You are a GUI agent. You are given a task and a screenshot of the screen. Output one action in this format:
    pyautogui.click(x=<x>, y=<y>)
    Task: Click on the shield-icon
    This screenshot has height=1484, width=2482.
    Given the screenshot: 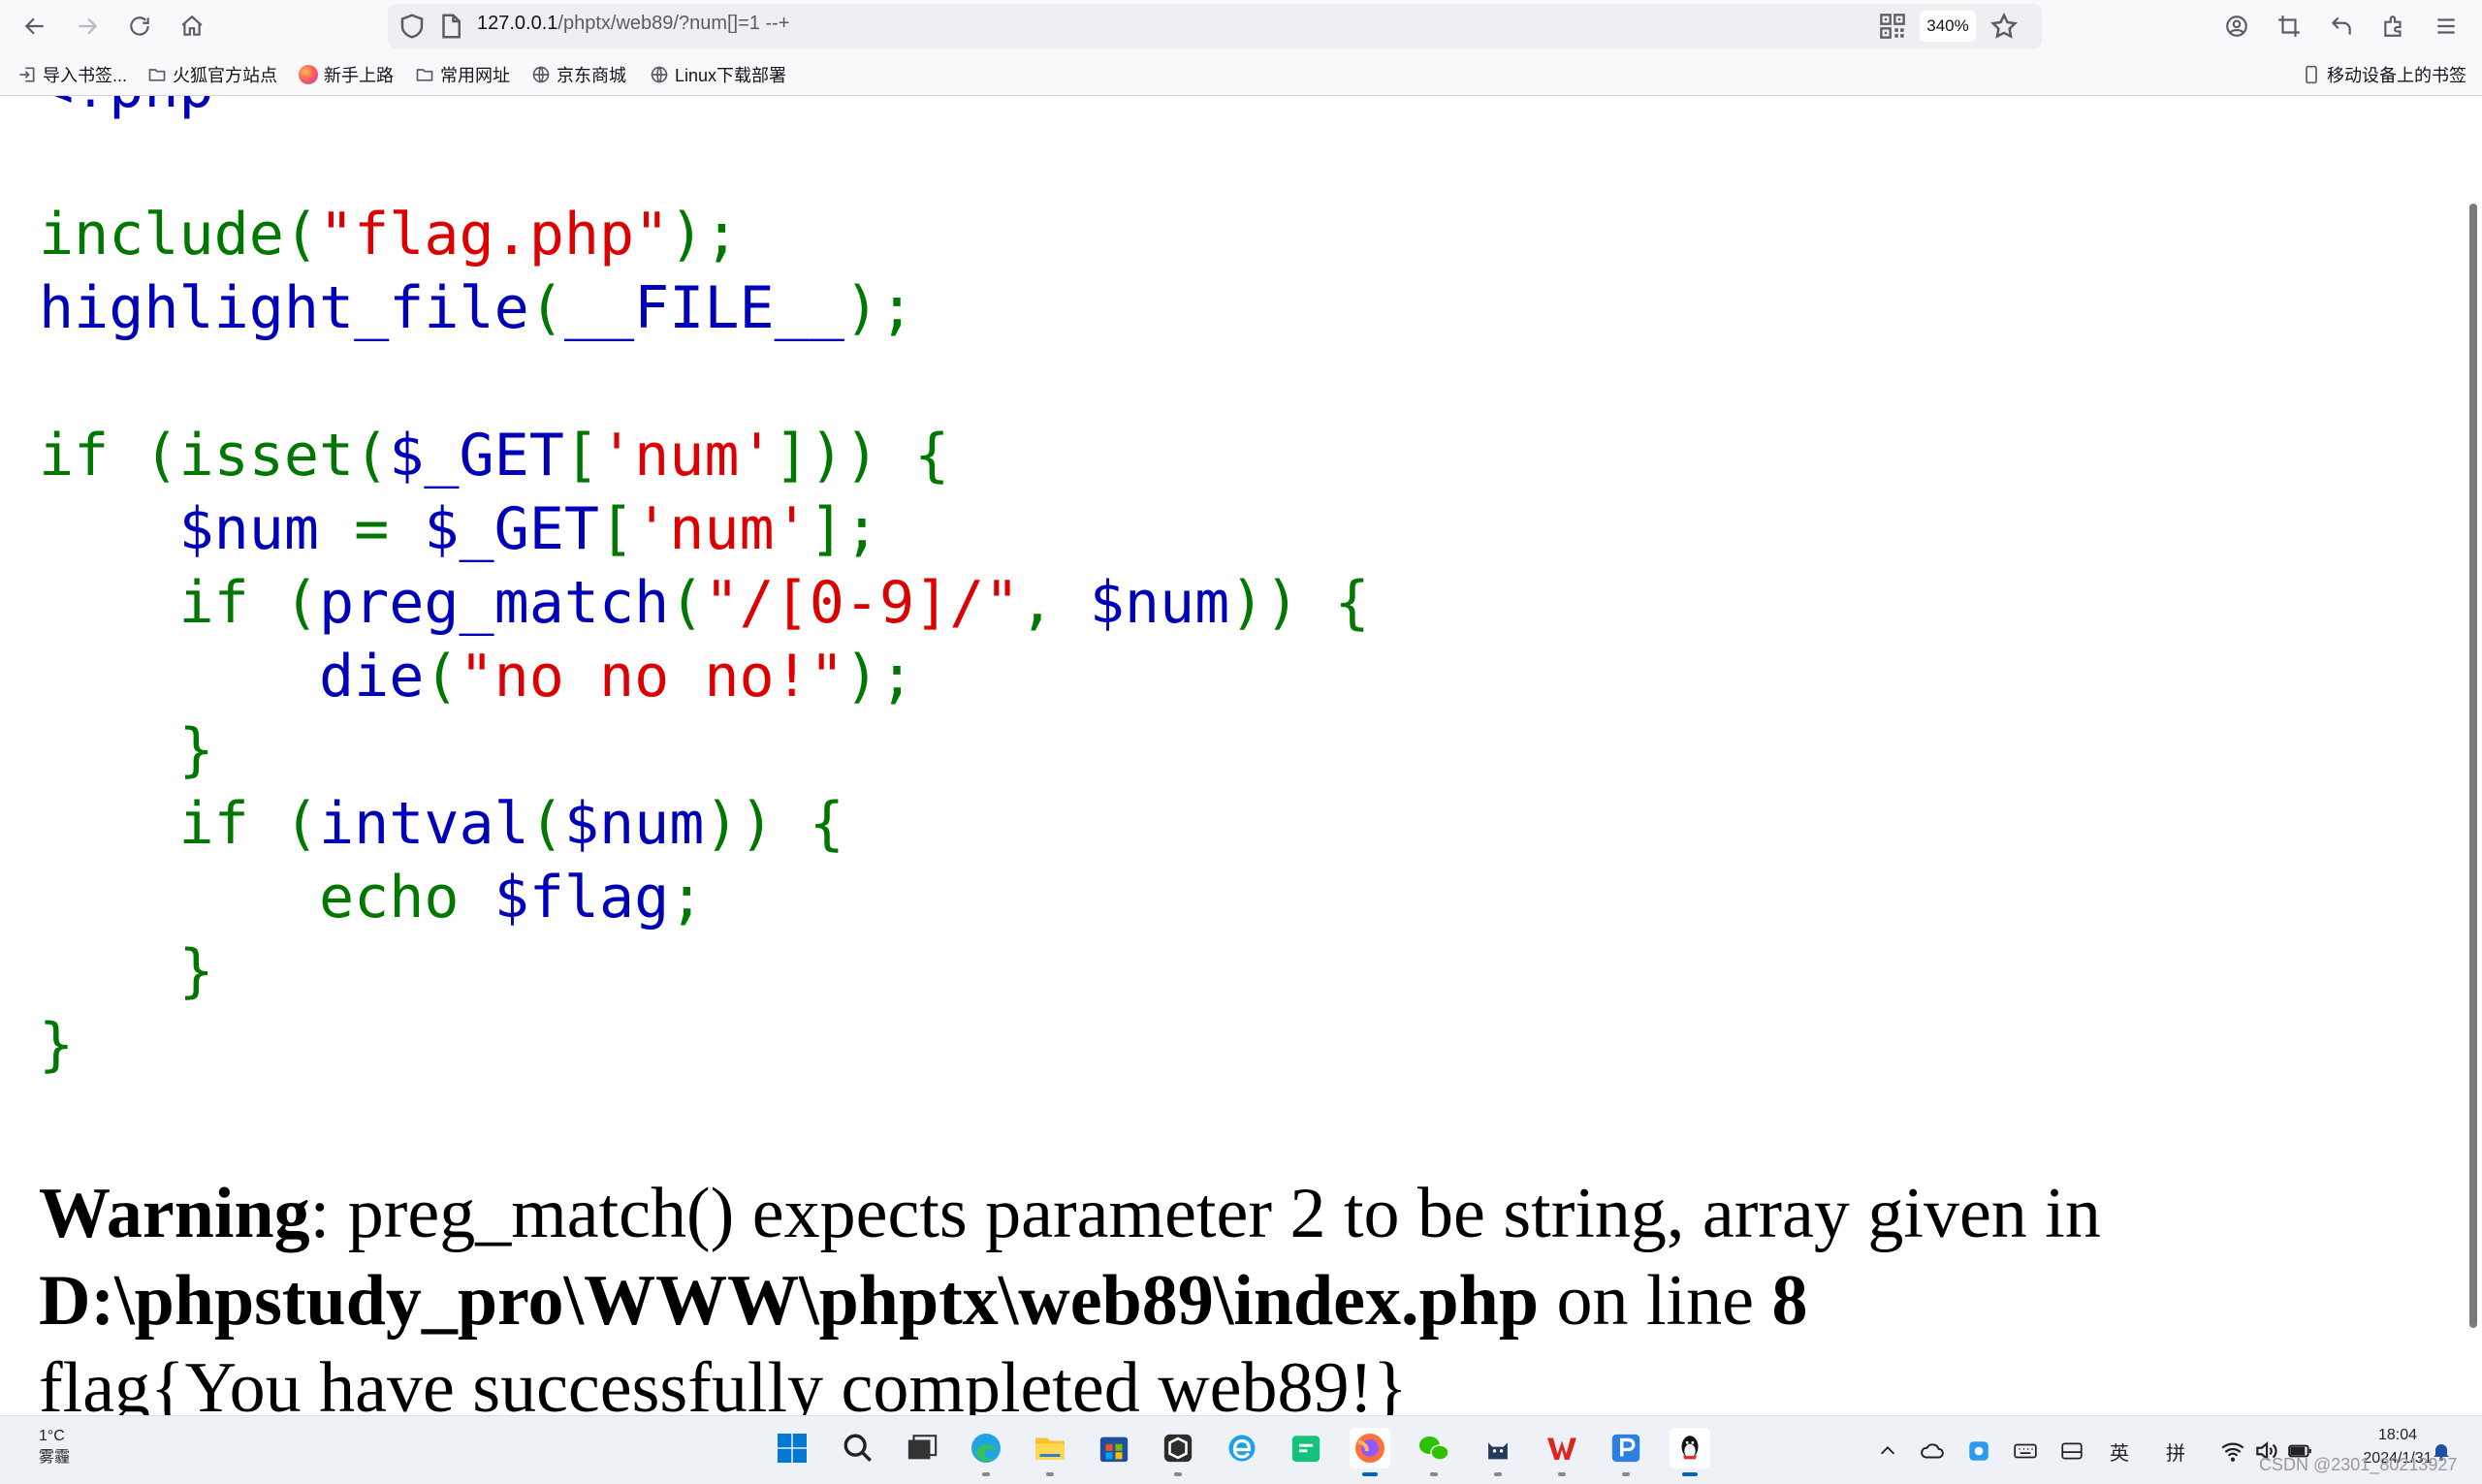 What is the action you would take?
    pyautogui.click(x=412, y=26)
    